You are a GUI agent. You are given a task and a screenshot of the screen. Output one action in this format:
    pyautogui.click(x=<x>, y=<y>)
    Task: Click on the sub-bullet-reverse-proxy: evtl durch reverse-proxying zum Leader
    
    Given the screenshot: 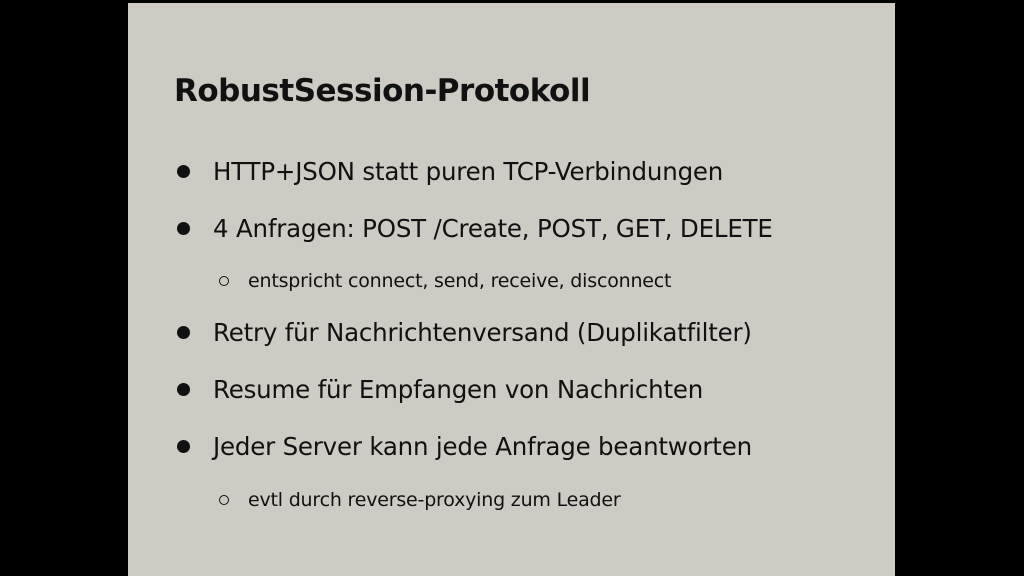 What is the action you would take?
    pyautogui.click(x=420, y=500)
    